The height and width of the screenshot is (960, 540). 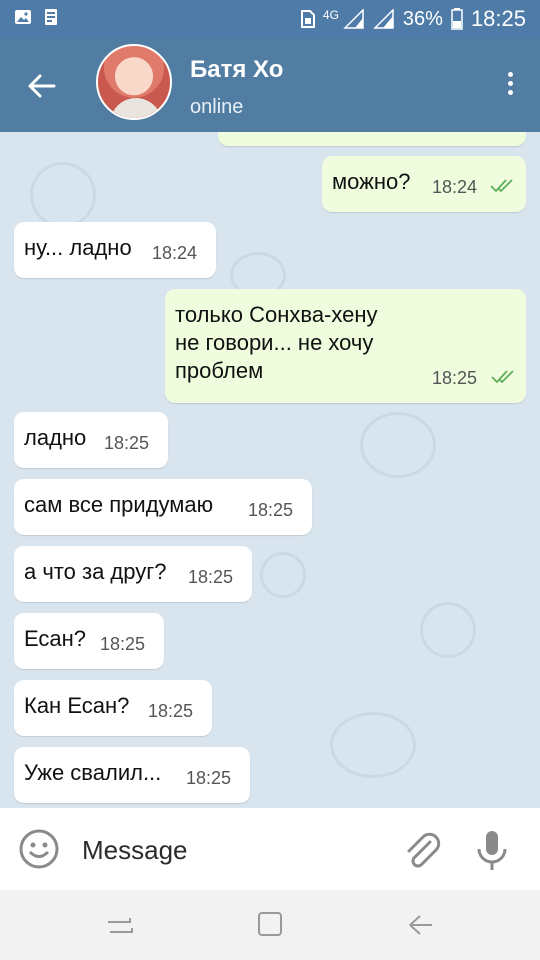 I want to click on recent-apps-icon, so click(x=120, y=925).